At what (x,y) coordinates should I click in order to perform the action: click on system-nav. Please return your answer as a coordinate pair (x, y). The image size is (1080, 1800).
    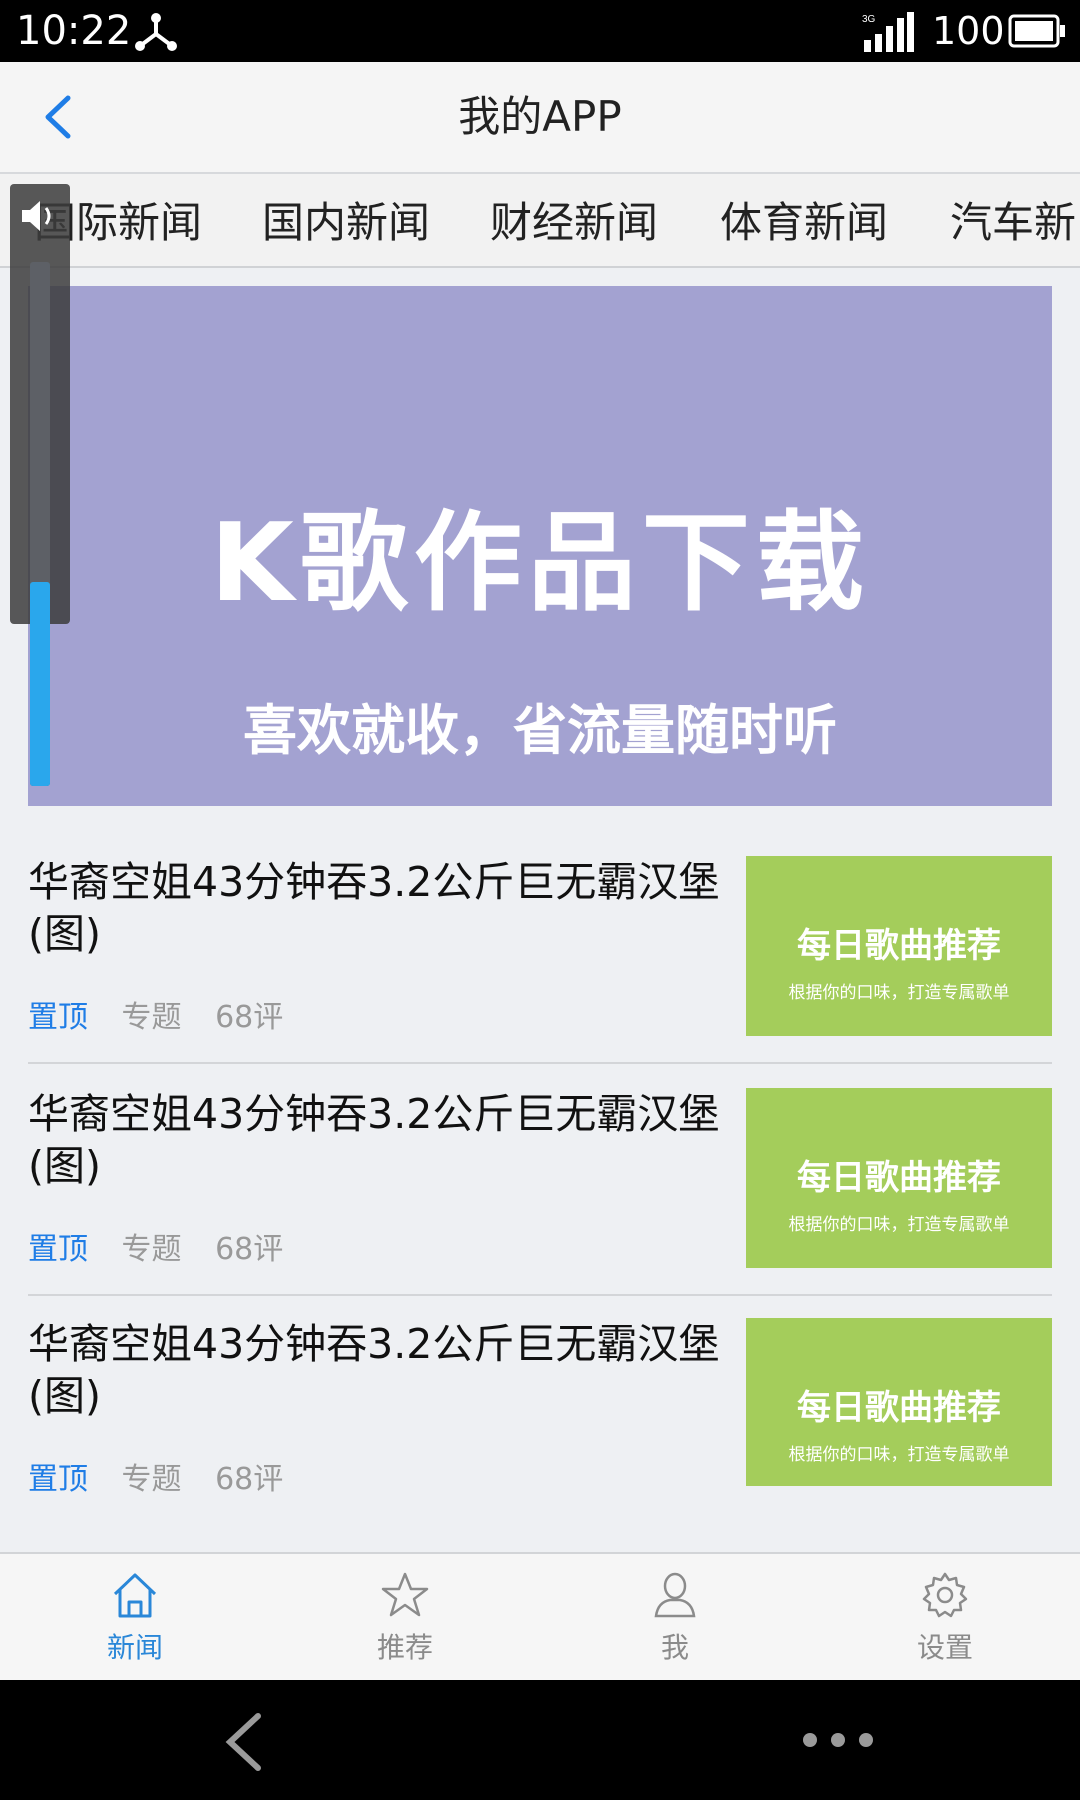
    Looking at the image, I should click on (540, 1740).